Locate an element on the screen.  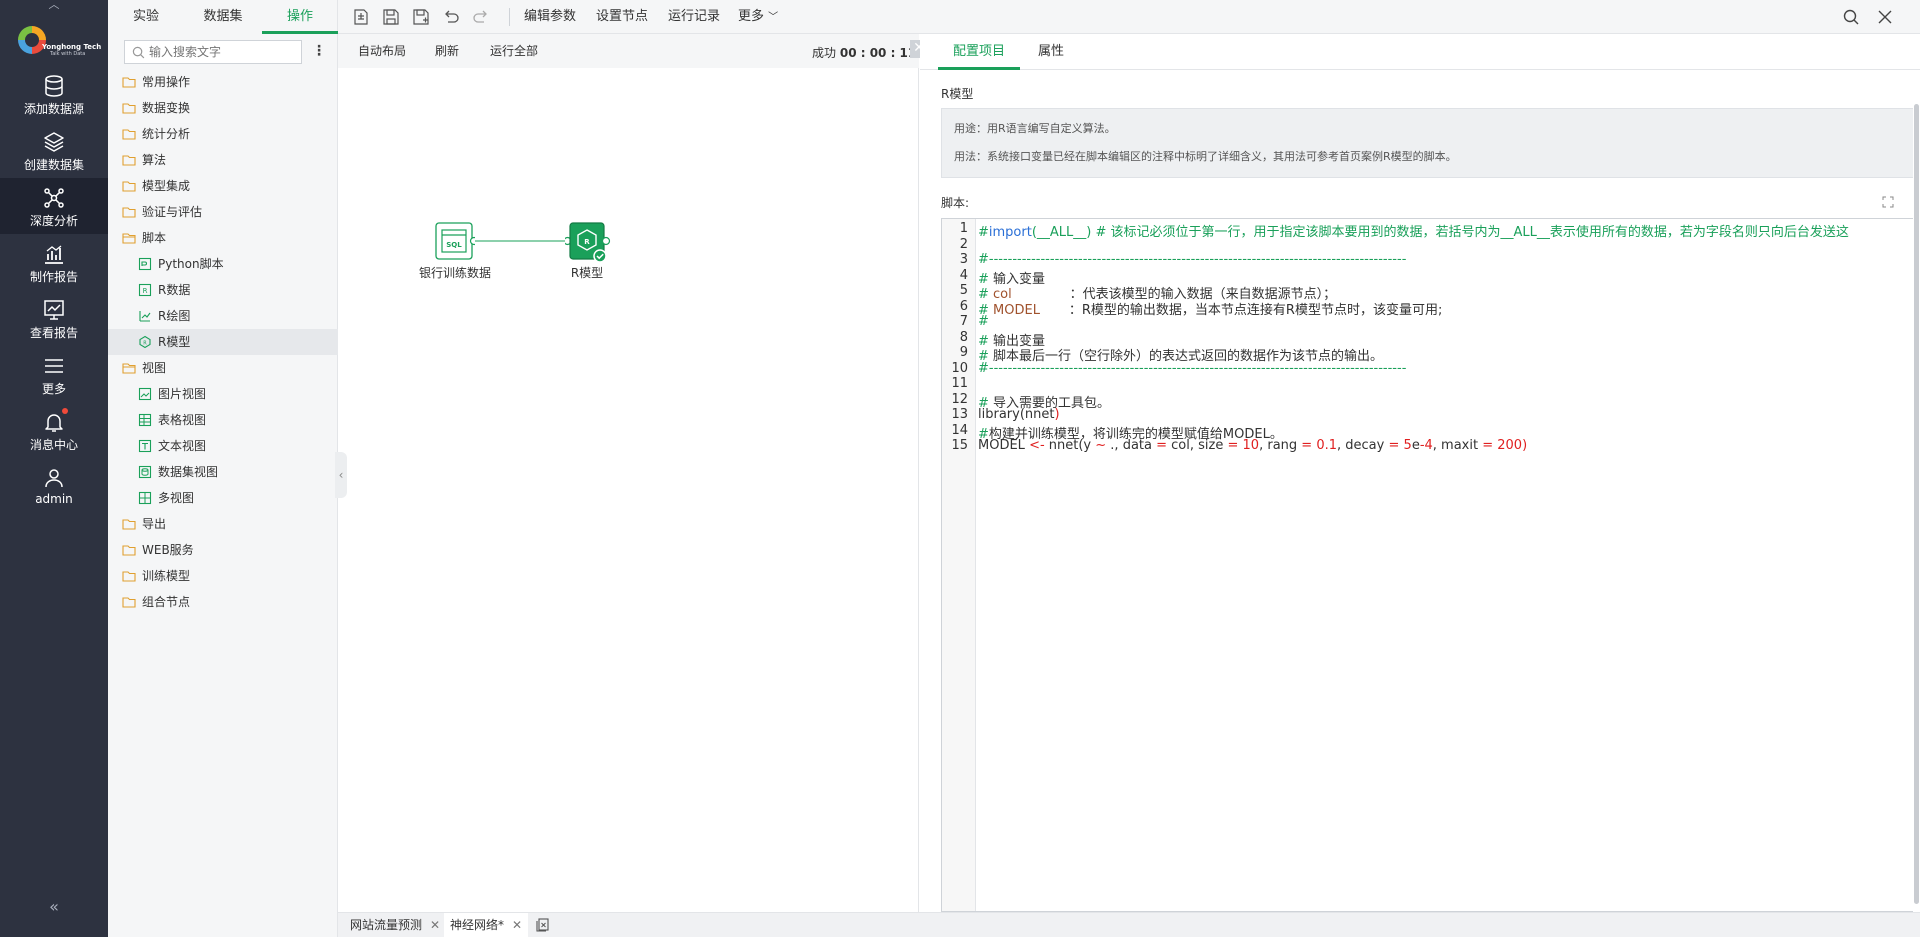
tree-item: 验证与评估 is located at coordinates (223, 212).